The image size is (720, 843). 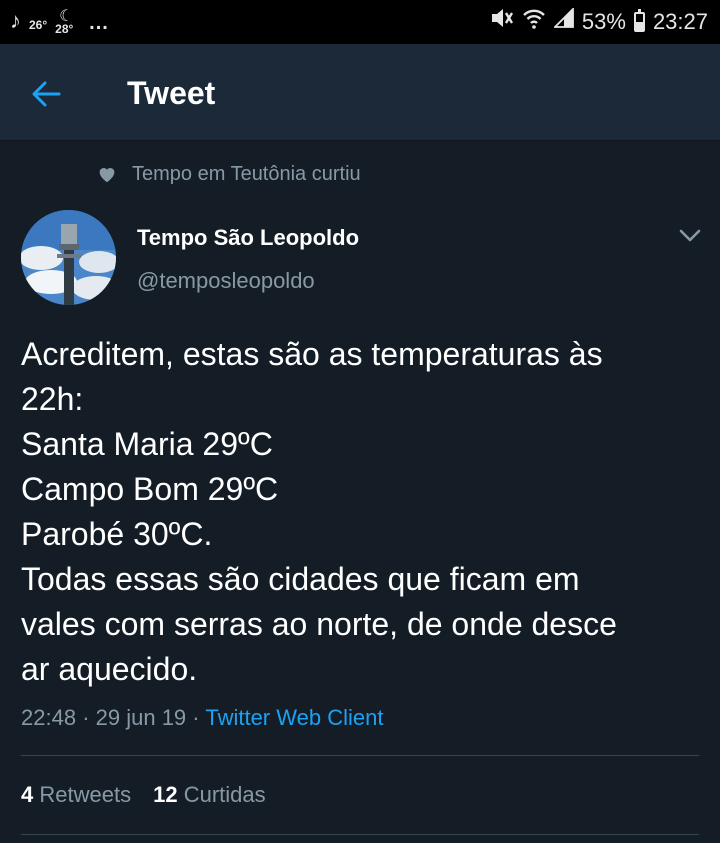 What do you see at coordinates (224, 794) in the screenshot?
I see `likes-label: Curtidas` at bounding box center [224, 794].